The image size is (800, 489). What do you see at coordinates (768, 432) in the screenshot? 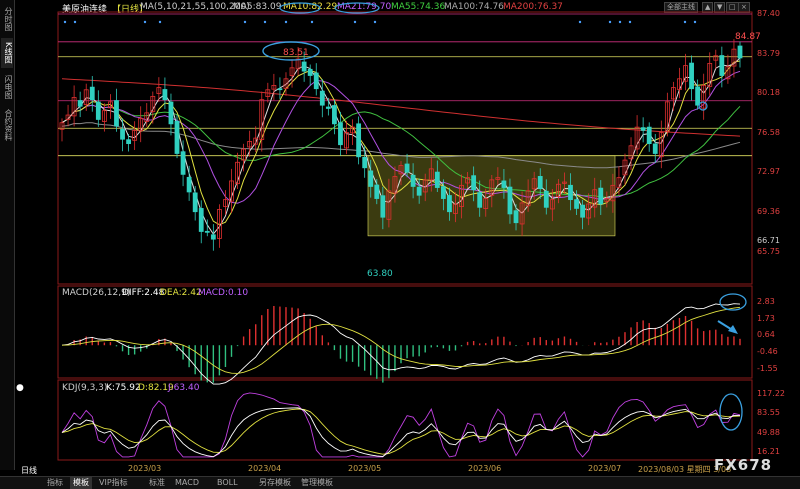
I see `kdj-y-tick-2: 49.88` at bounding box center [768, 432].